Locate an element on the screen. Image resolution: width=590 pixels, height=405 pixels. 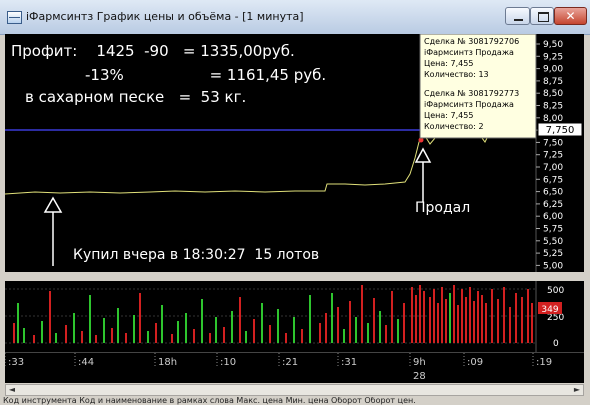
time-label: :10 is located at coordinates (228, 362).